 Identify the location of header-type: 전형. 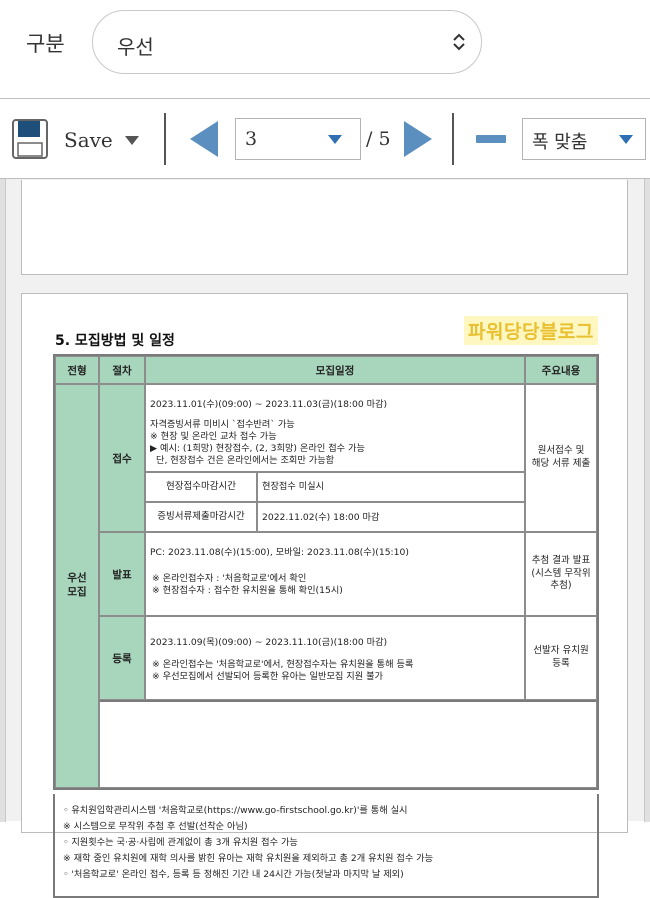
(77, 370).